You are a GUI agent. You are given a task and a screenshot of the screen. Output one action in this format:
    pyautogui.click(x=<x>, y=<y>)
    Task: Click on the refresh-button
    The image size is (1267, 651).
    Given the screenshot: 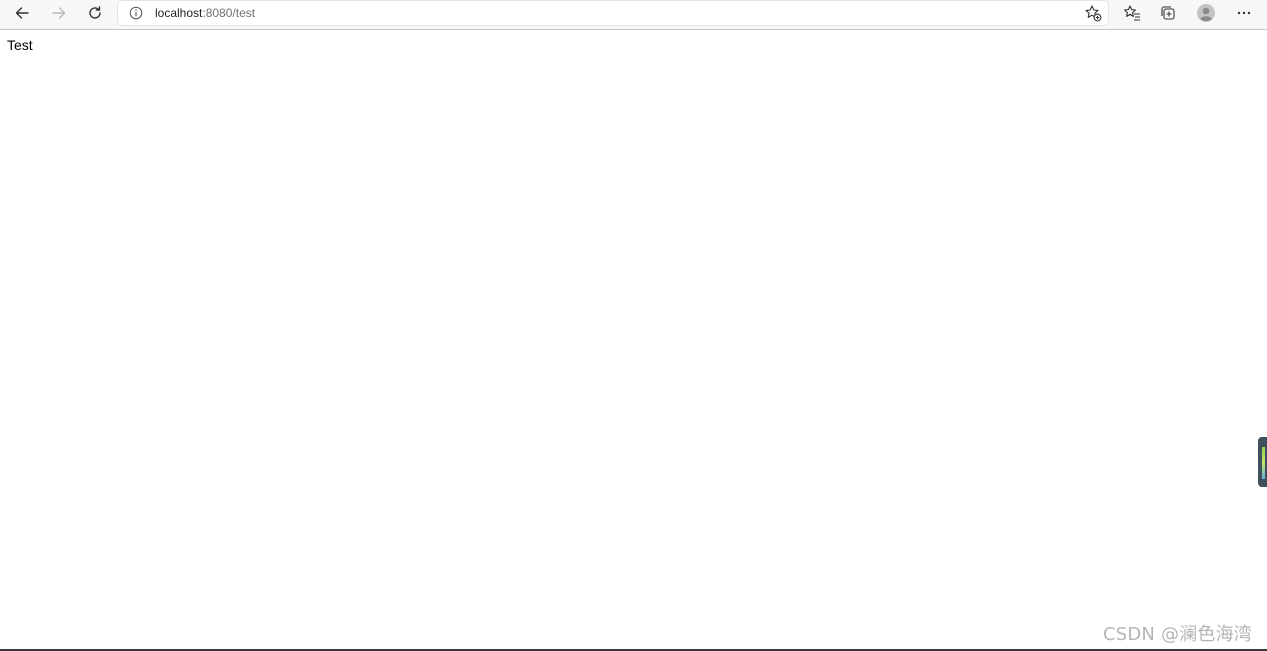 What is the action you would take?
    pyautogui.click(x=95, y=13)
    